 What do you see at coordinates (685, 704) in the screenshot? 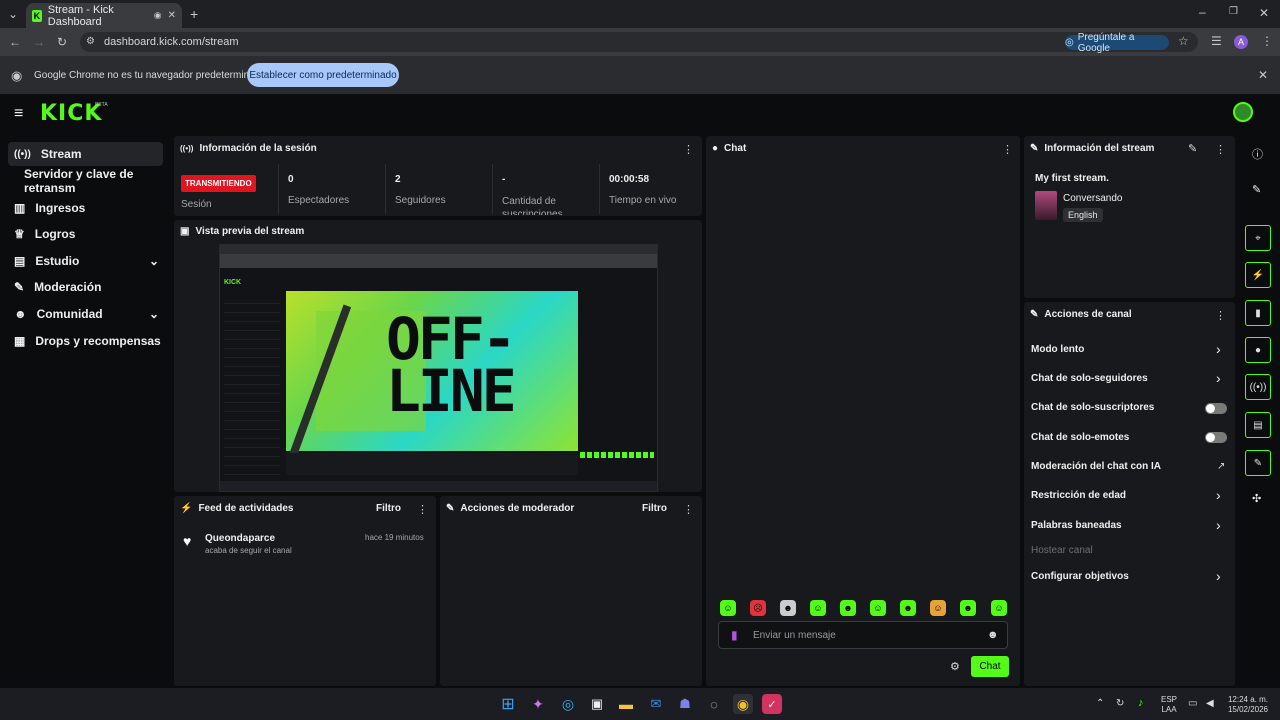
I see `teams-icon: ☗` at bounding box center [685, 704].